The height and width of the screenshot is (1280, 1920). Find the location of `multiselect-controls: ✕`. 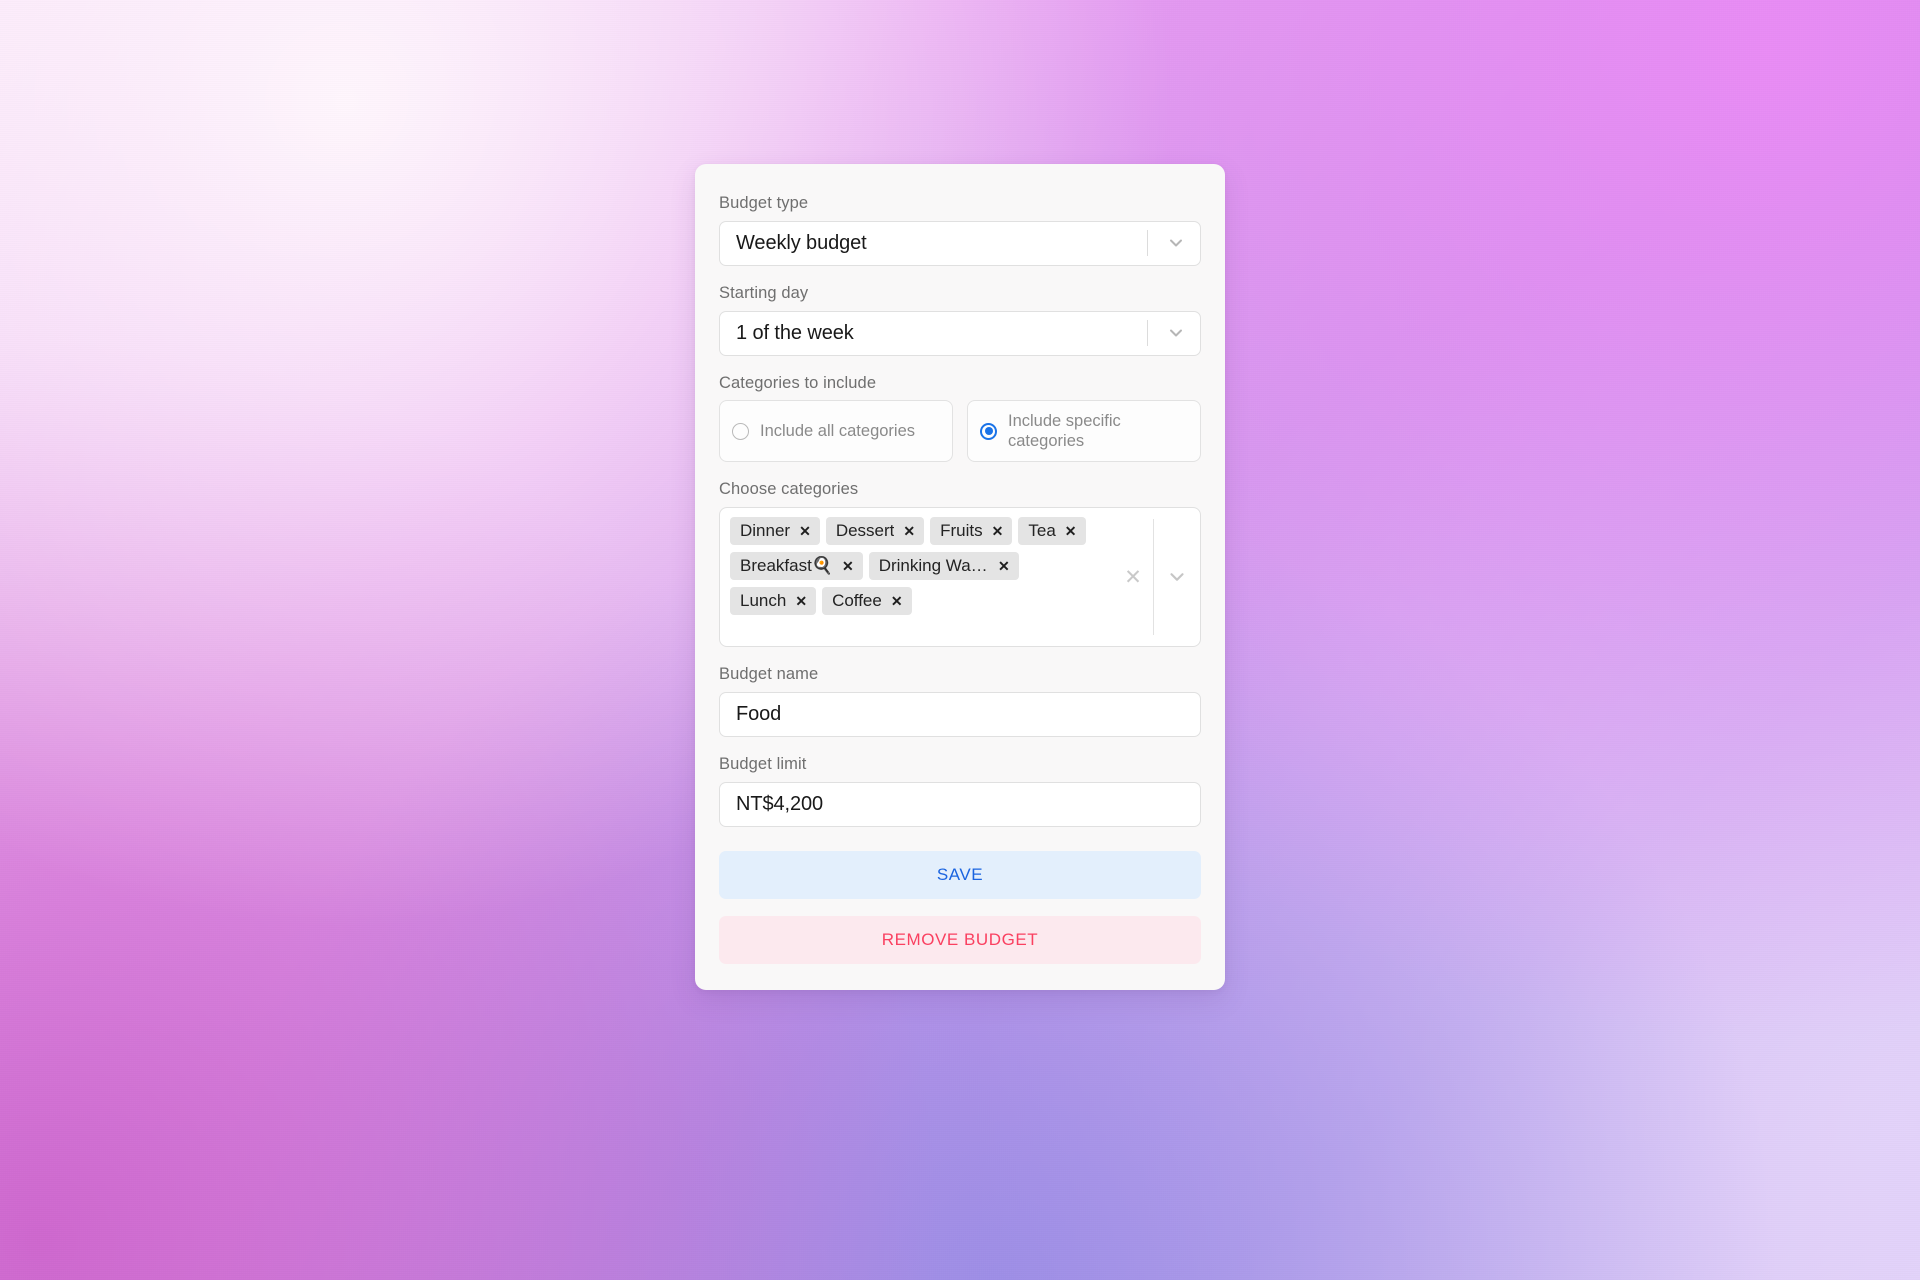

multiselect-controls: ✕ is located at coordinates (1156, 577).